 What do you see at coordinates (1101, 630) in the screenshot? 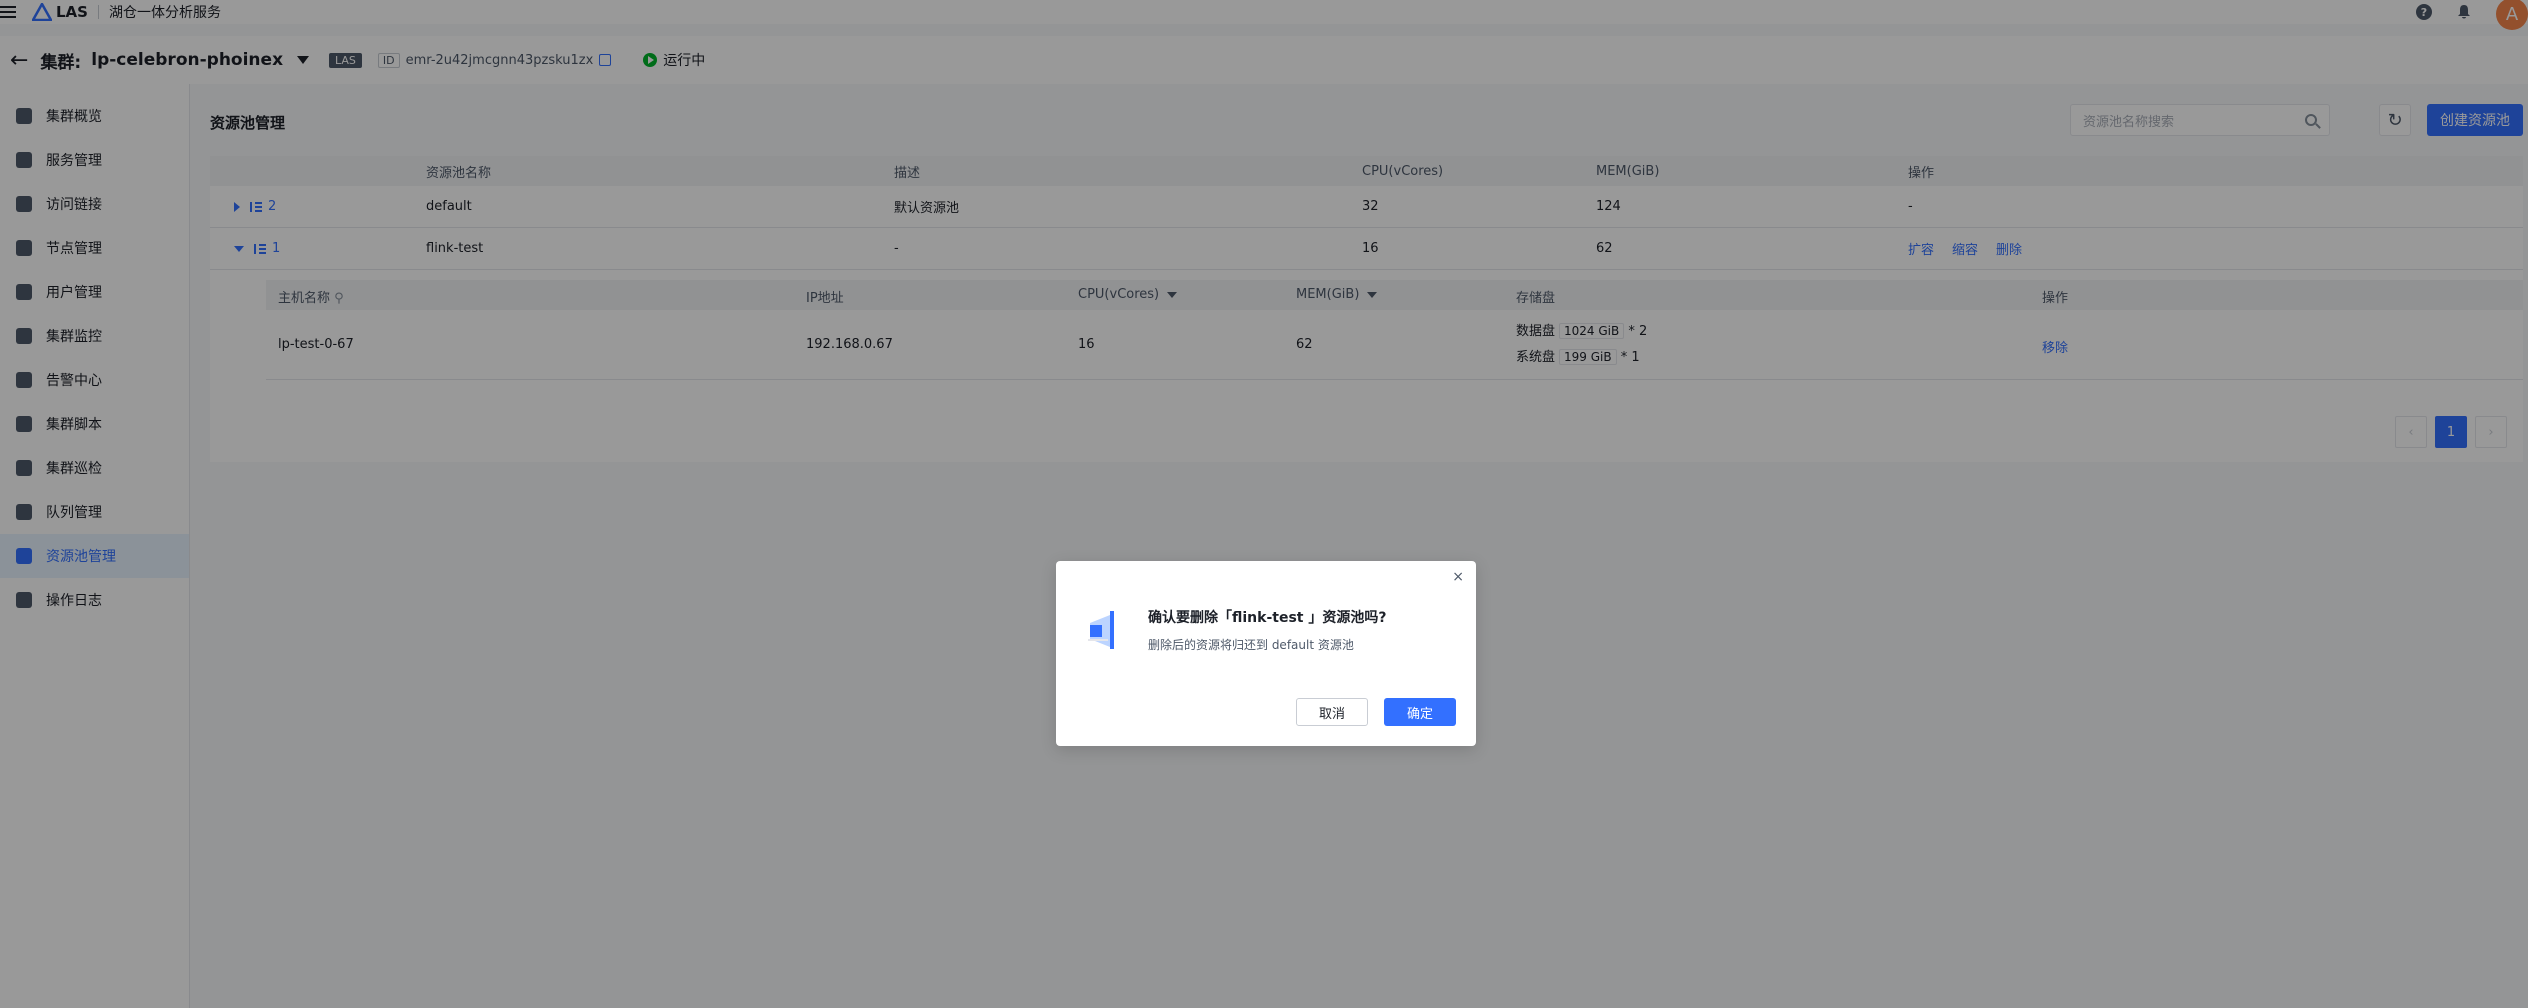
I see `warning-illustration-icon` at bounding box center [1101, 630].